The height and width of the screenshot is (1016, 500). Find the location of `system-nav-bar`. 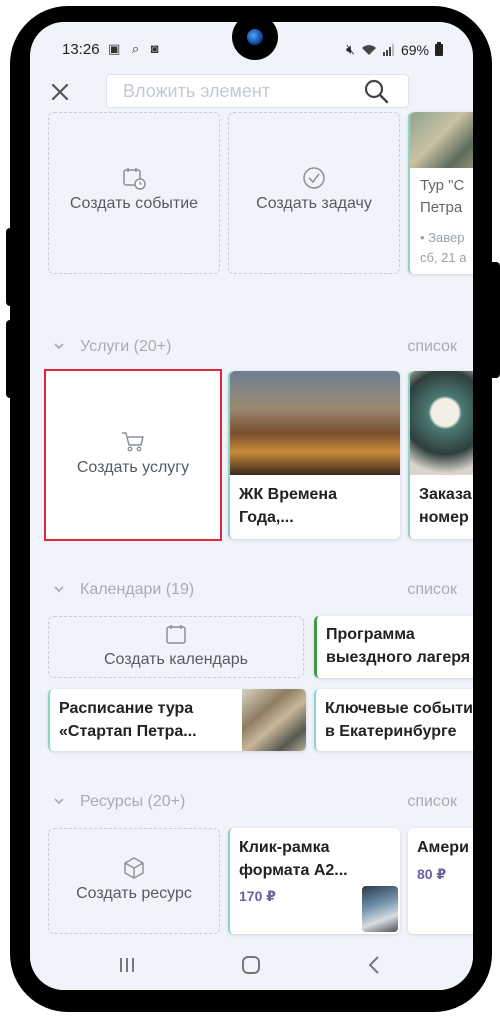

system-nav-bar is located at coordinates (251, 968).